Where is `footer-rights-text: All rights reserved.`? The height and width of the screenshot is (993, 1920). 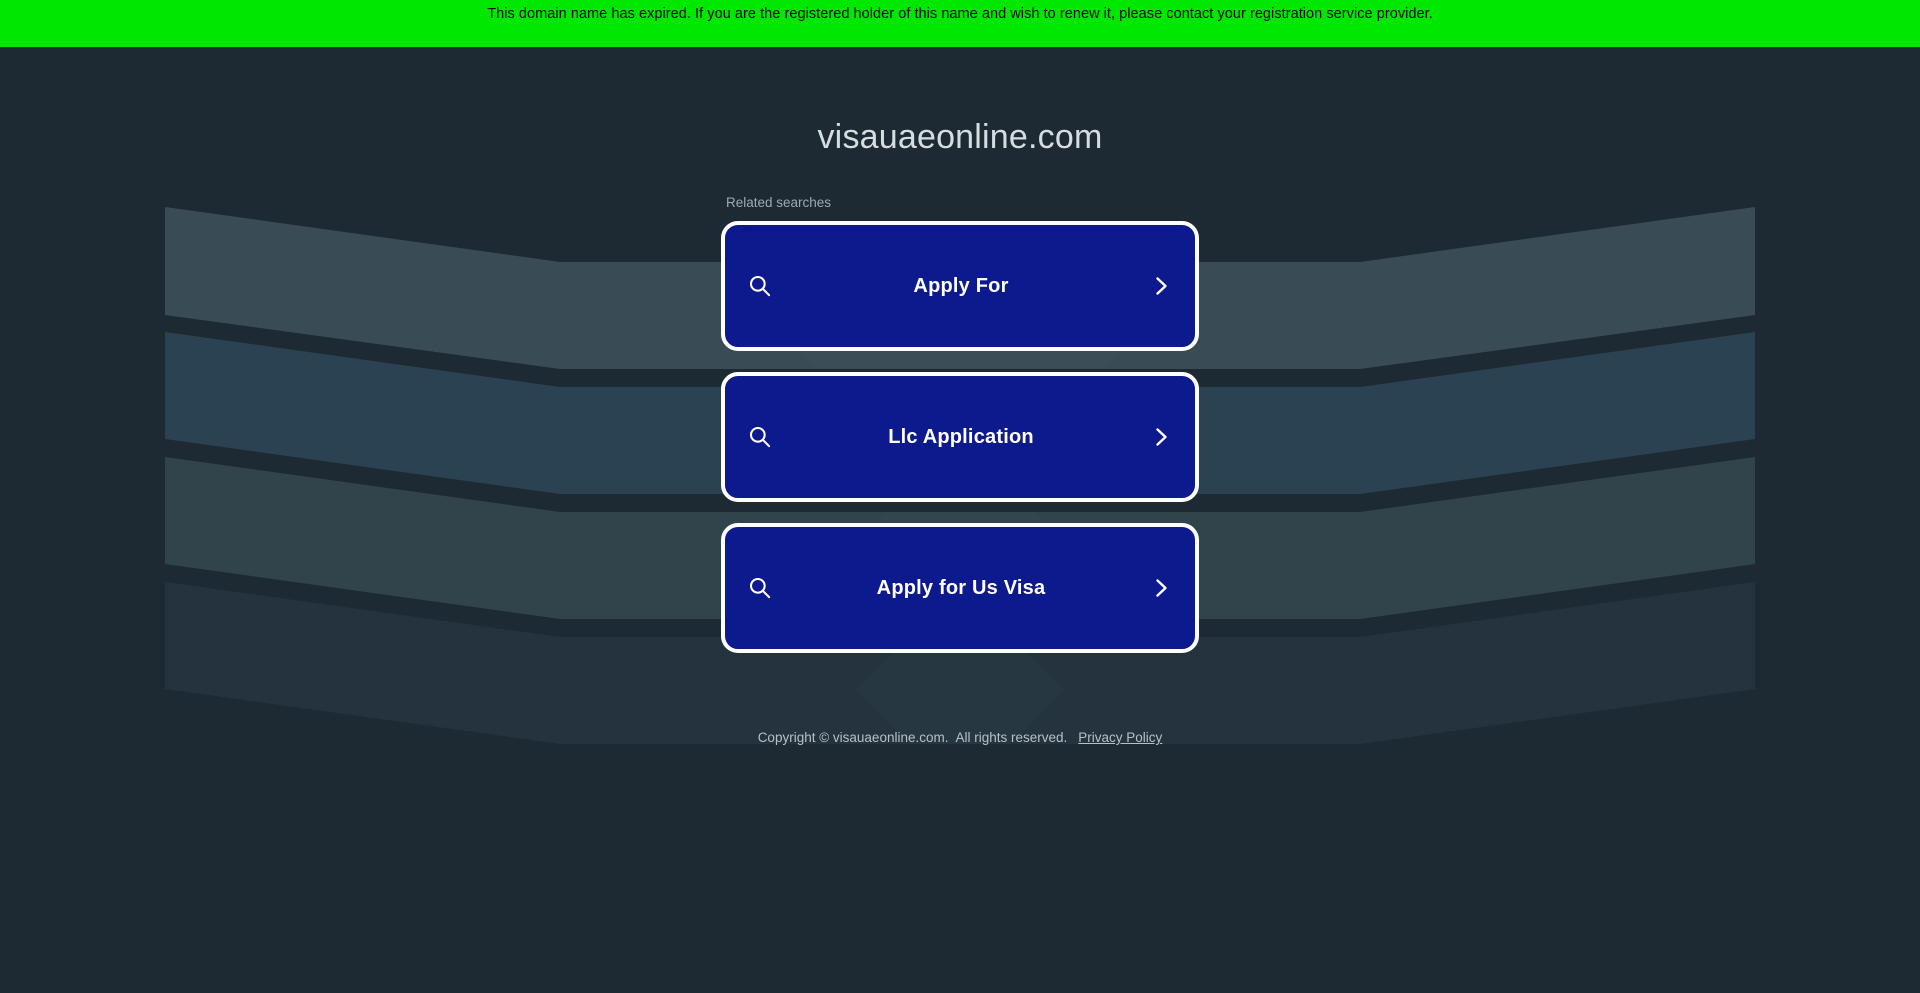 footer-rights-text: All rights reserved. is located at coordinates (1011, 737).